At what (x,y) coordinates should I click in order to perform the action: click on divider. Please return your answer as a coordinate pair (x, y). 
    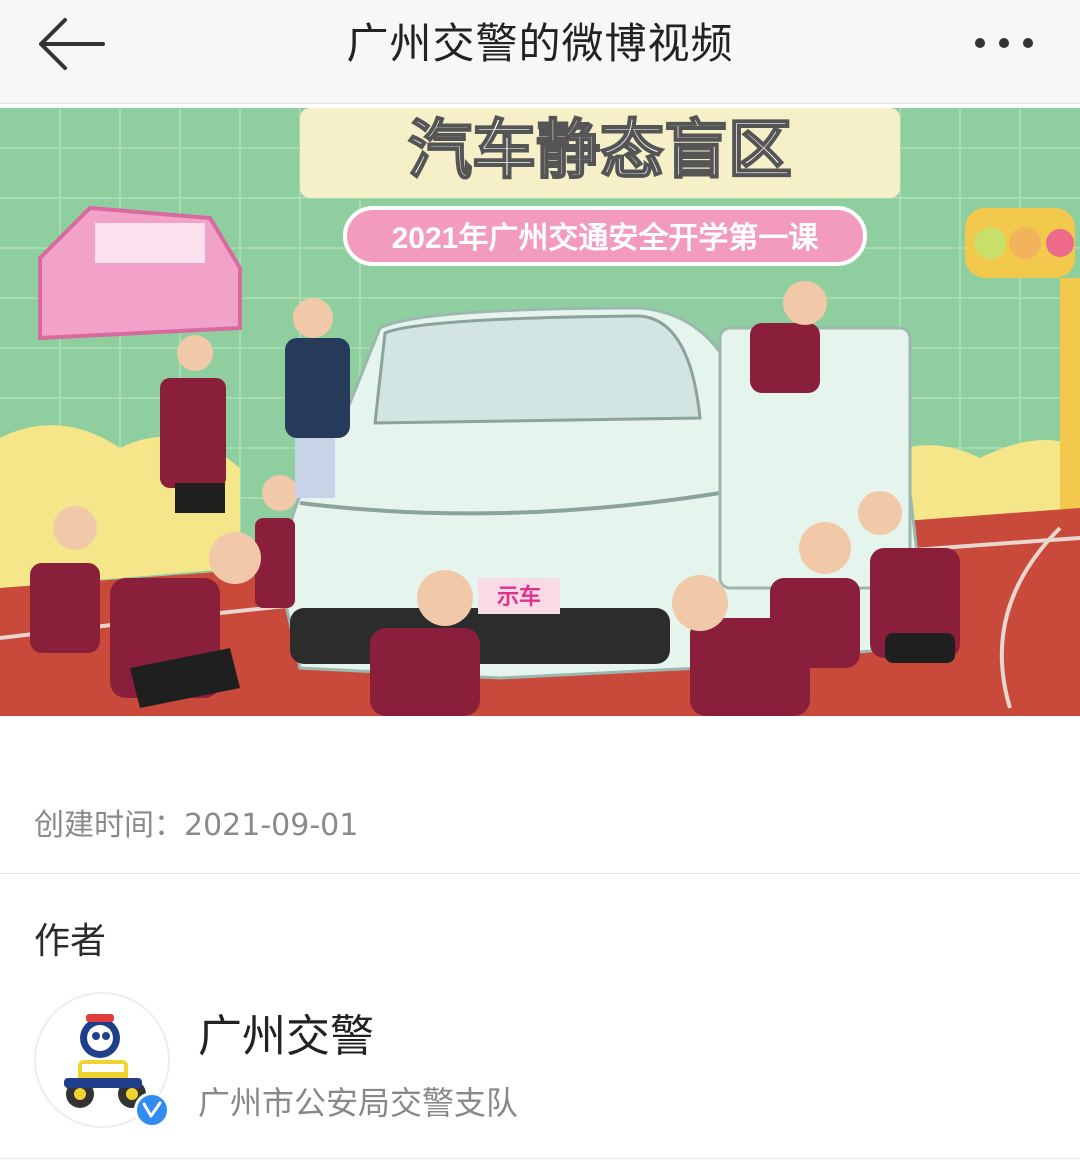
    Looking at the image, I should click on (540, 1158).